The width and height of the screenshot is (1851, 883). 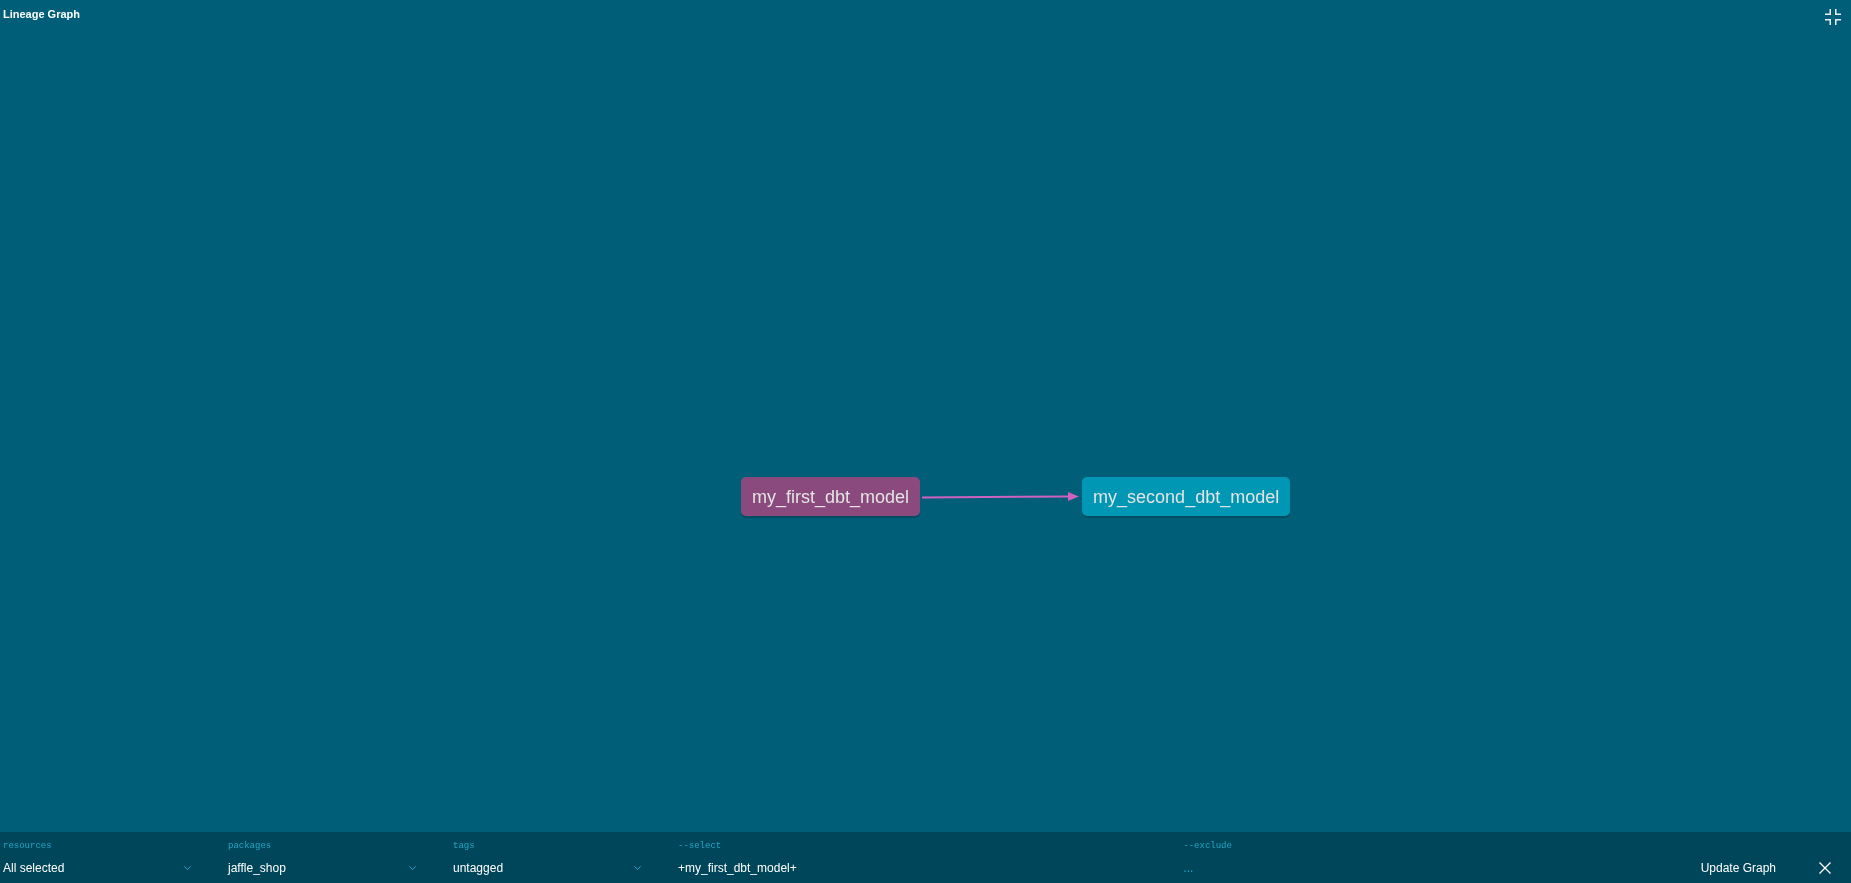 What do you see at coordinates (97, 868) in the screenshot?
I see `filter-dropdown: All selected` at bounding box center [97, 868].